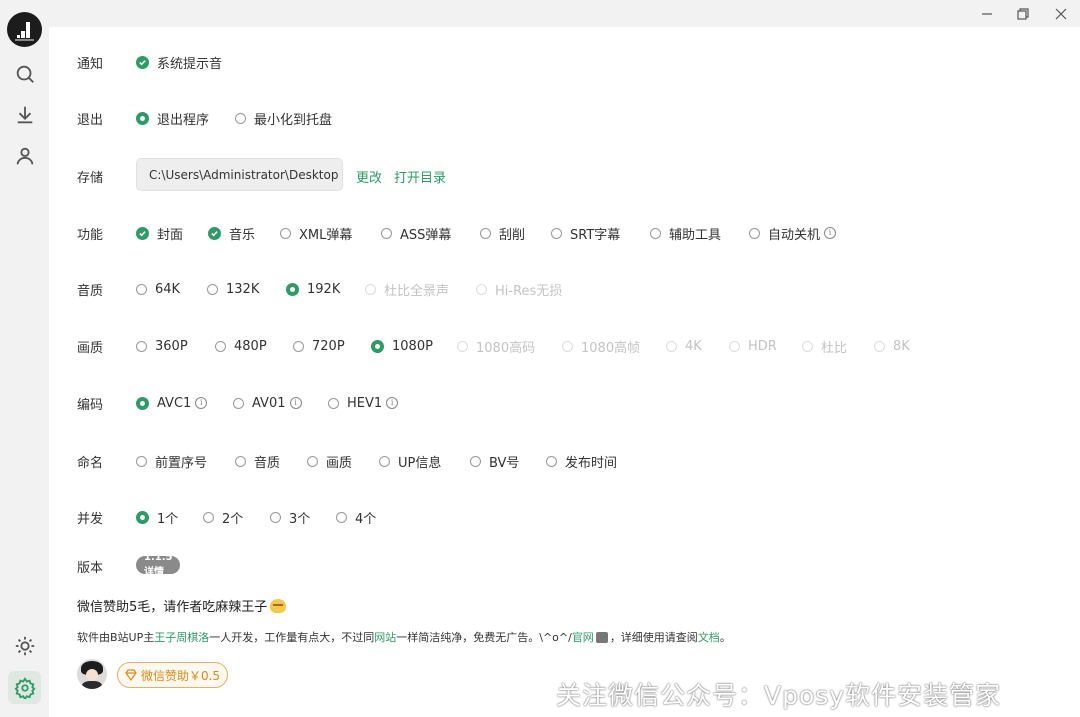 The height and width of the screenshot is (717, 1080). What do you see at coordinates (24, 73) in the screenshot?
I see `search-icon` at bounding box center [24, 73].